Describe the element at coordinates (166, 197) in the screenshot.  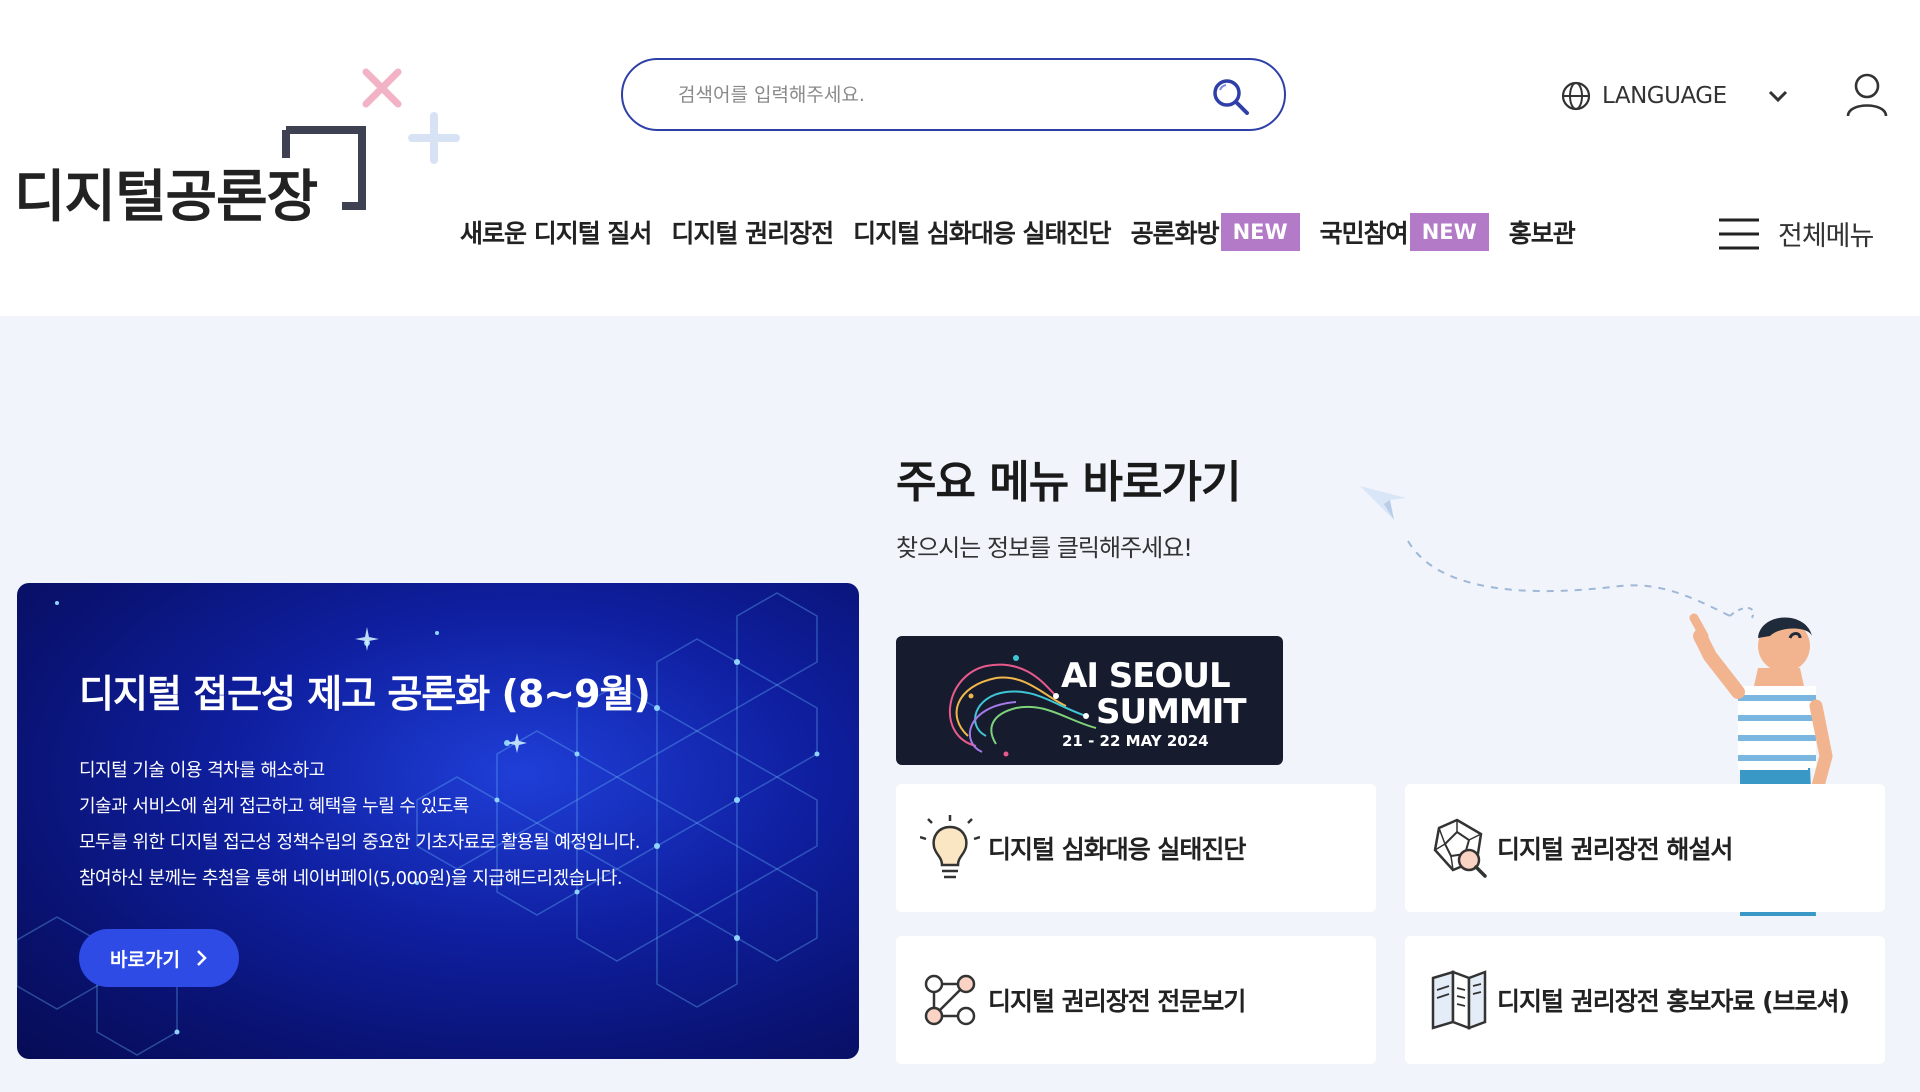
I see `logo-text: 디지털공론장` at that location.